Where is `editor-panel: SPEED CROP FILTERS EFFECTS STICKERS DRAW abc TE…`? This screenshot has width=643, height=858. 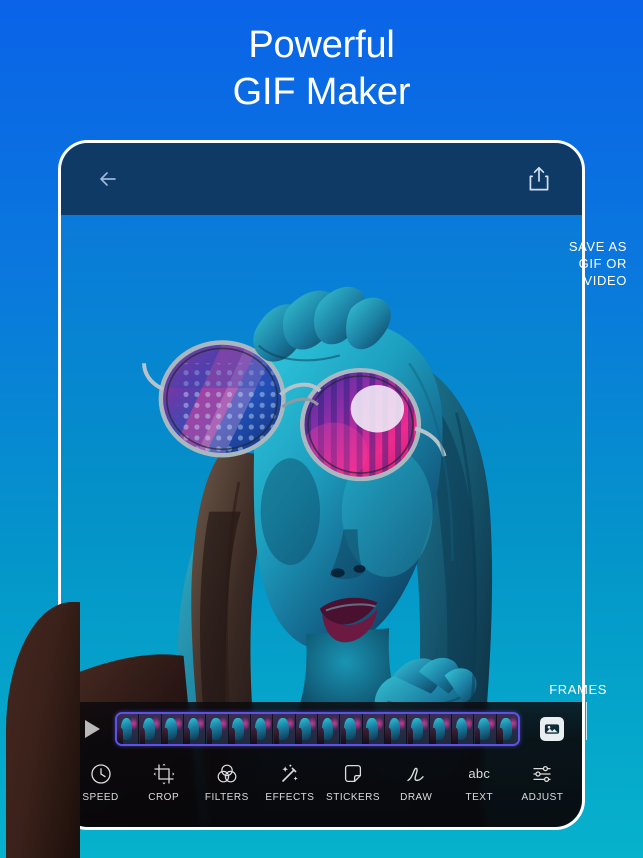
editor-panel: SPEED CROP FILTERS EFFECTS STICKERS DRAW abc TE… is located at coordinates (321, 764).